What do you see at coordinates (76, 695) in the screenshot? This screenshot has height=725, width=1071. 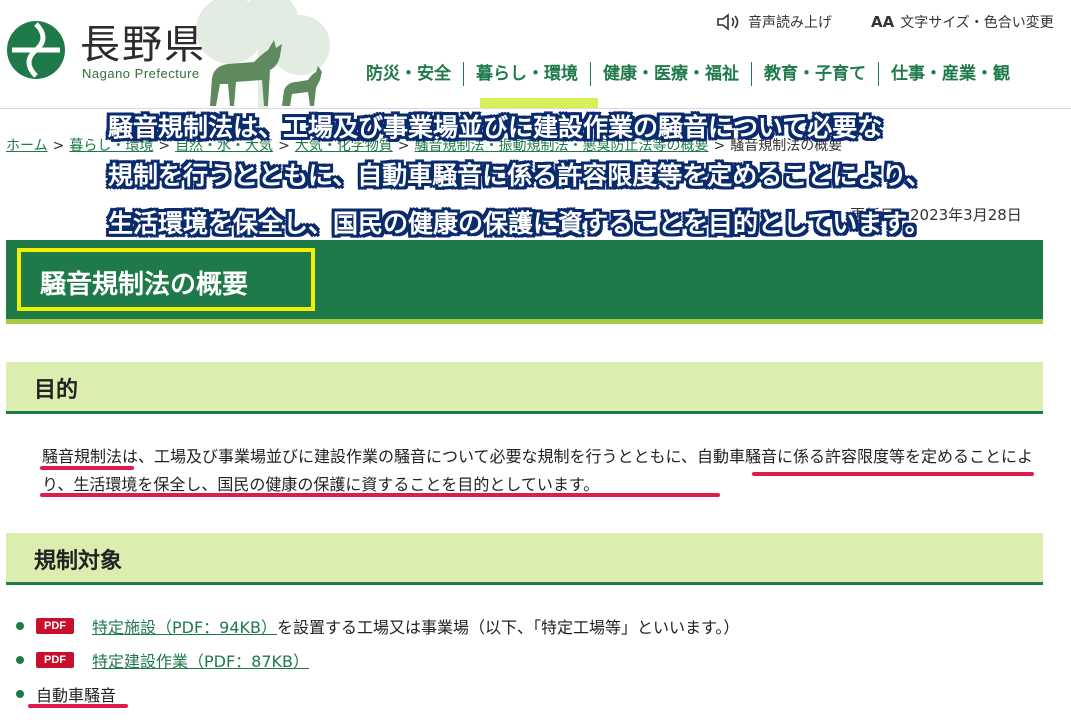 I see `list-item-text: 自動車騒音` at bounding box center [76, 695].